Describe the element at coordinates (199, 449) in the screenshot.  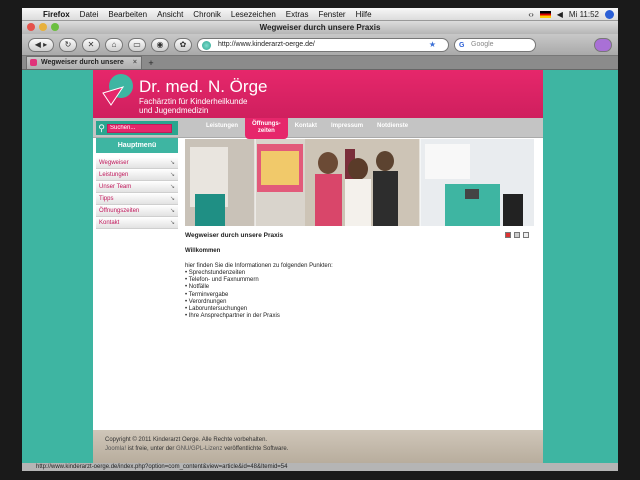
I see `gpl-link: GNU/GPL-Lizenz` at that location.